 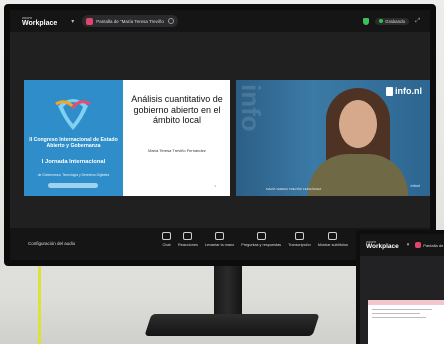 What do you see at coordinates (406, 322) in the screenshot?
I see `second-shared-document` at bounding box center [406, 322].